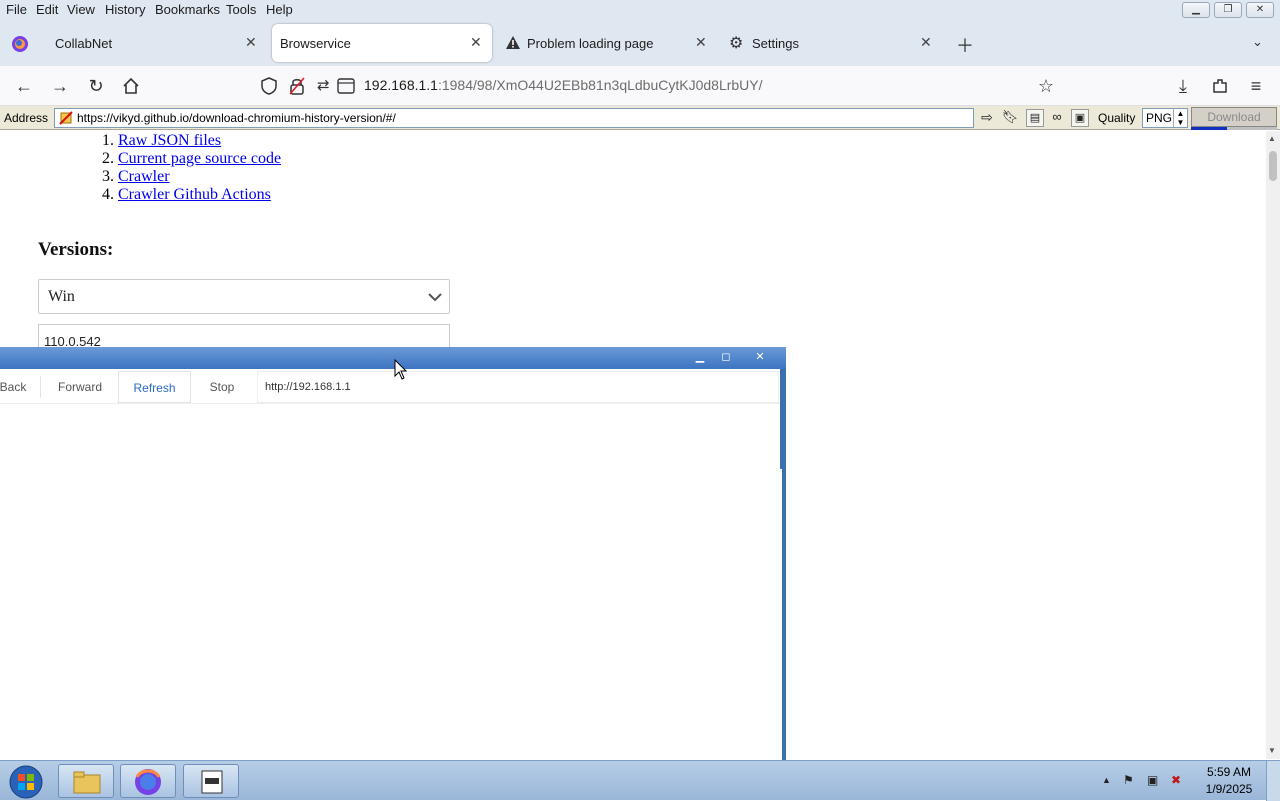 This screenshot has width=1280, height=801. I want to click on scrollbar-thumb, so click(1273, 166).